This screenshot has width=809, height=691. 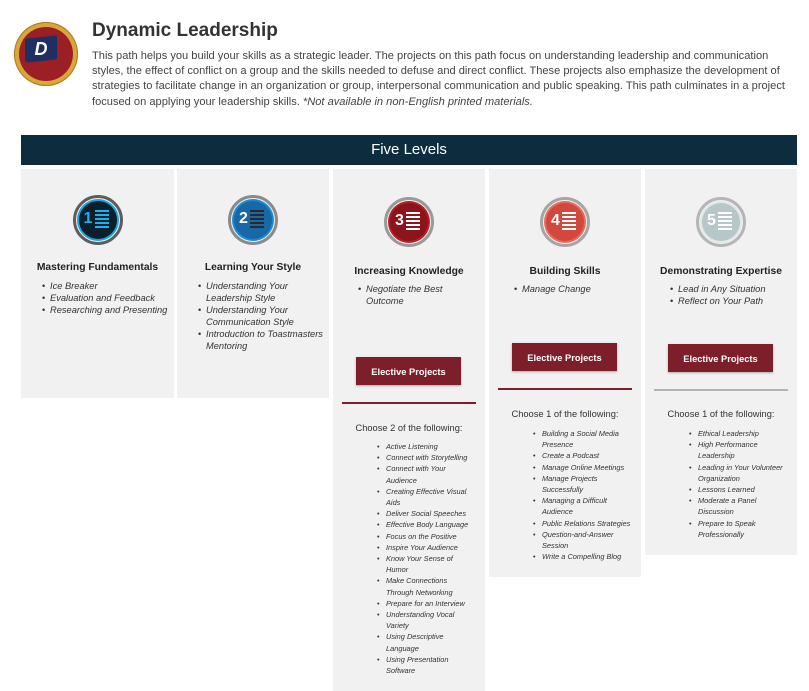 What do you see at coordinates (253, 220) in the screenshot?
I see `level-2-icon: 2` at bounding box center [253, 220].